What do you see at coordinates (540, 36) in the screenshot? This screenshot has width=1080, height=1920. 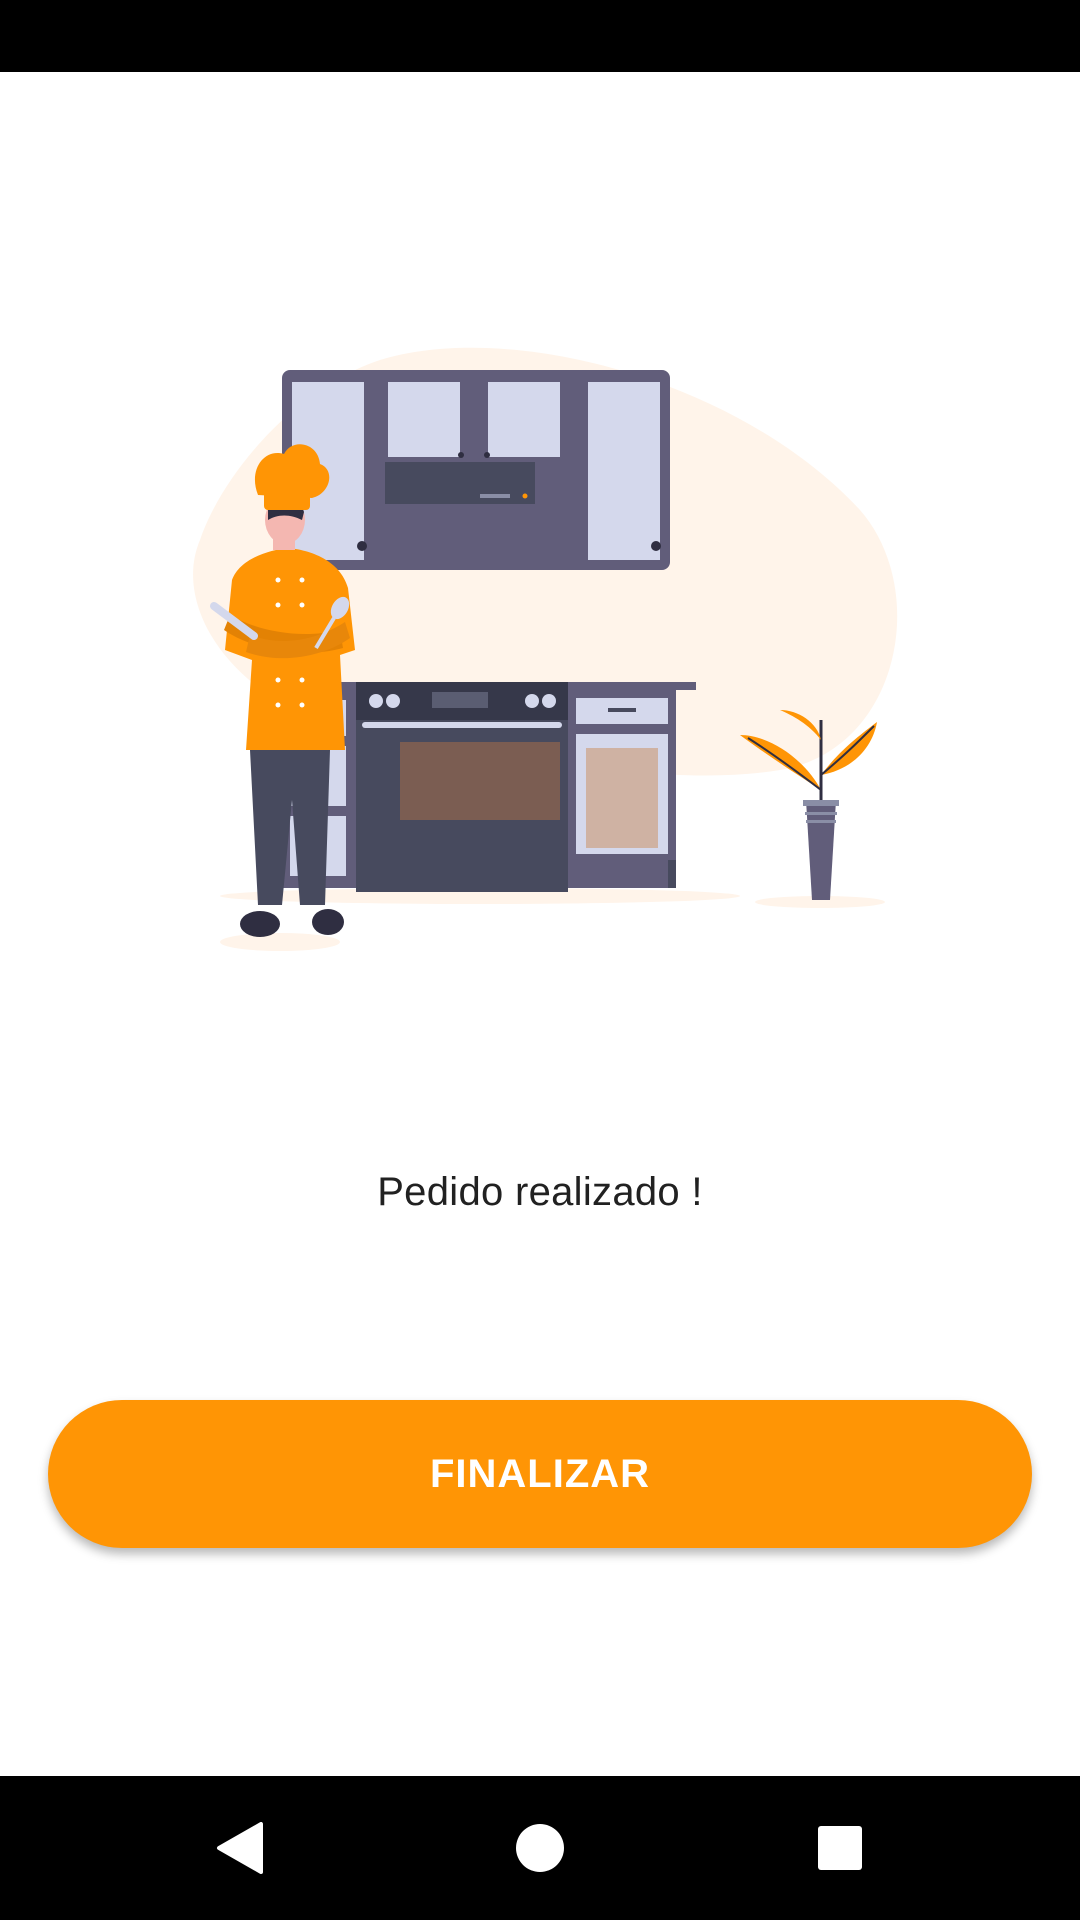 I see `status-bar` at bounding box center [540, 36].